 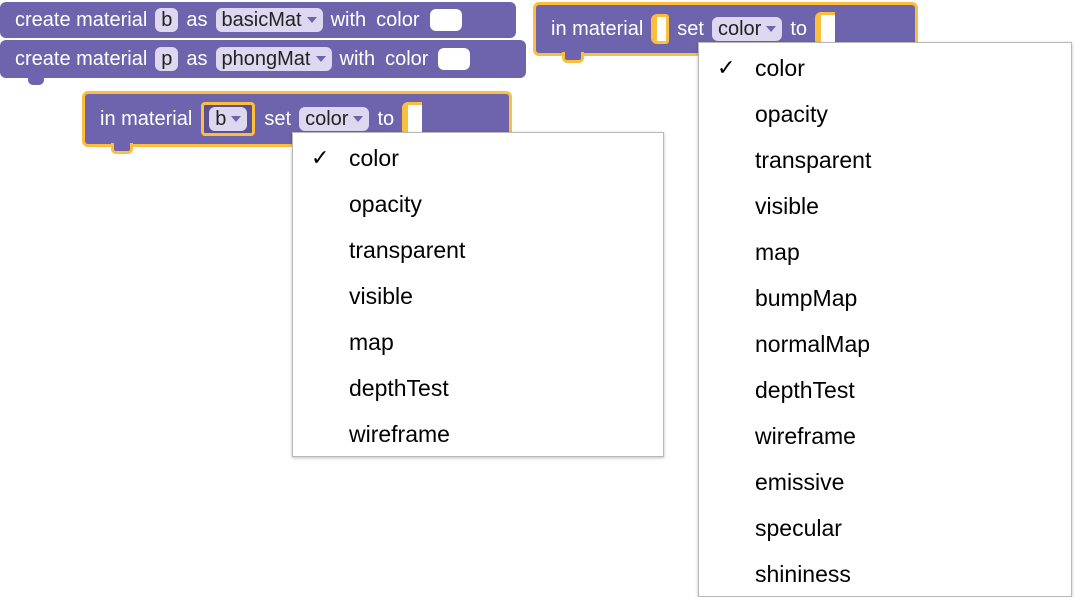 I want to click on material-type-value: basicMat, so click(x=261, y=20).